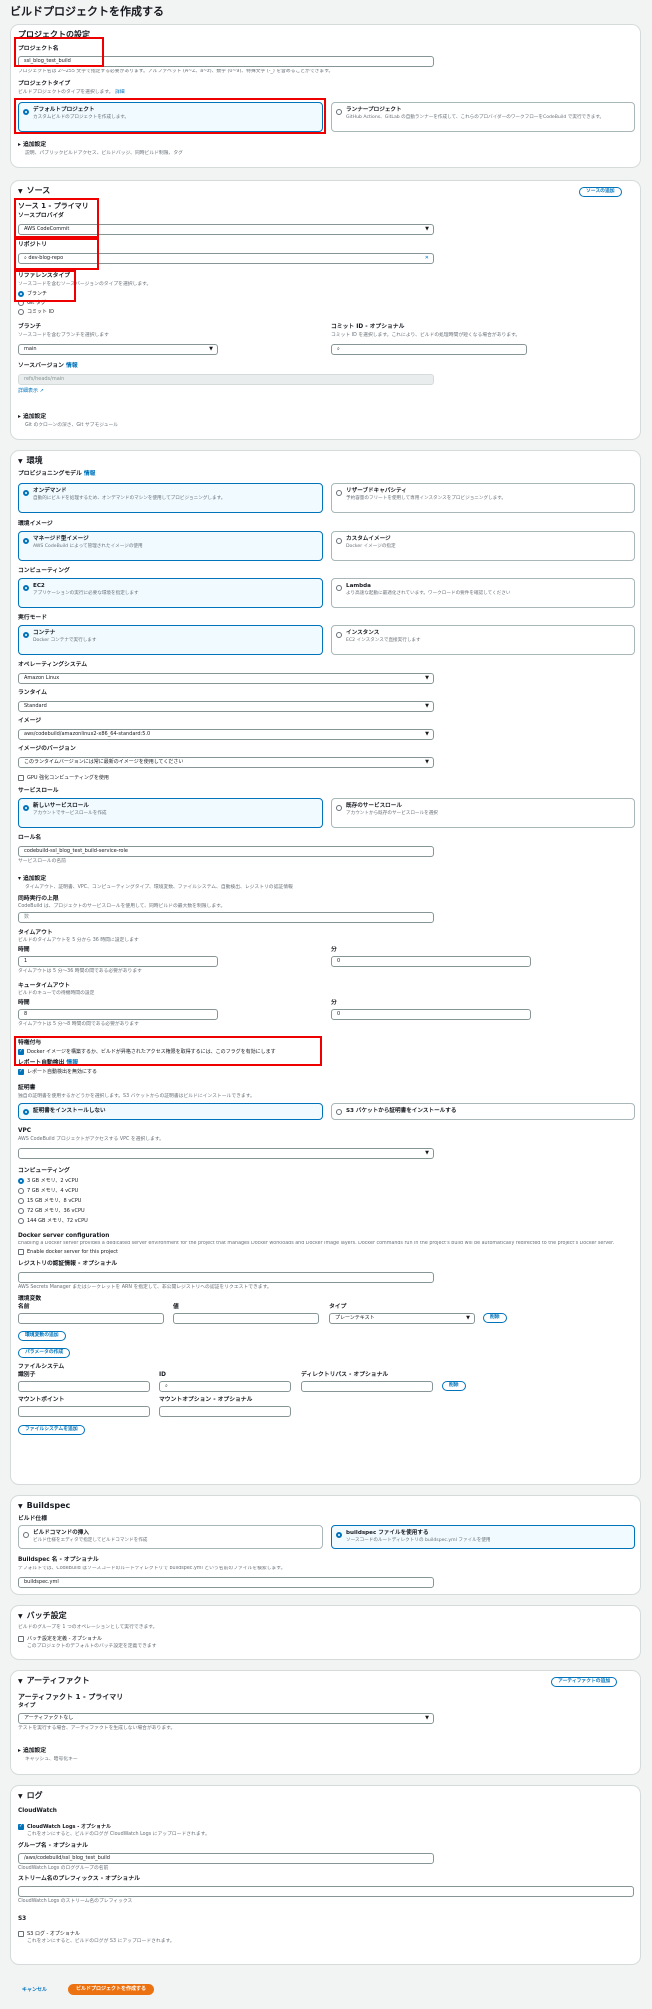  Describe the element at coordinates (226, 258) in the screenshot. I see `repository-select: ⌕ dev-blog-repo ✕` at that location.